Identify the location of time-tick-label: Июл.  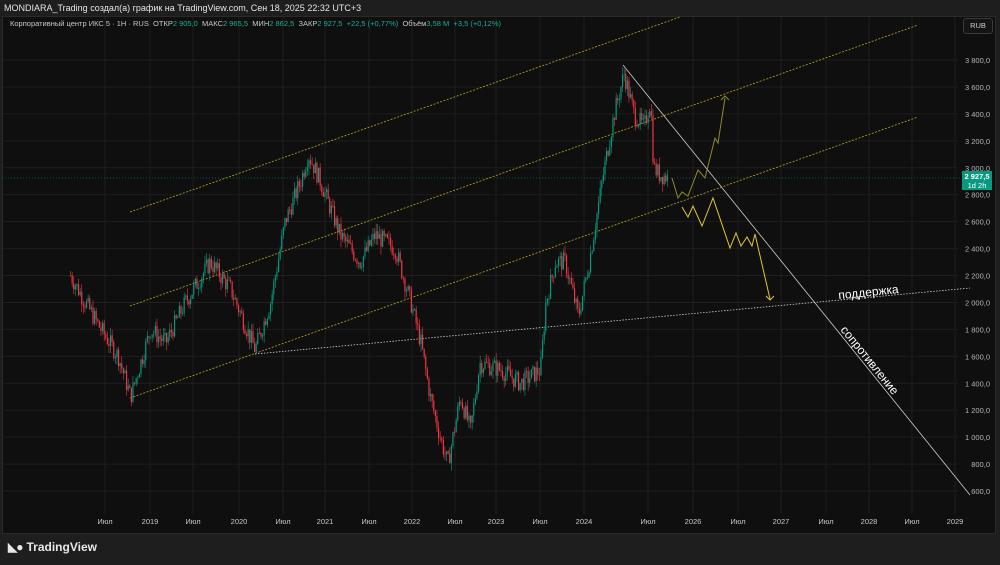
(282, 521).